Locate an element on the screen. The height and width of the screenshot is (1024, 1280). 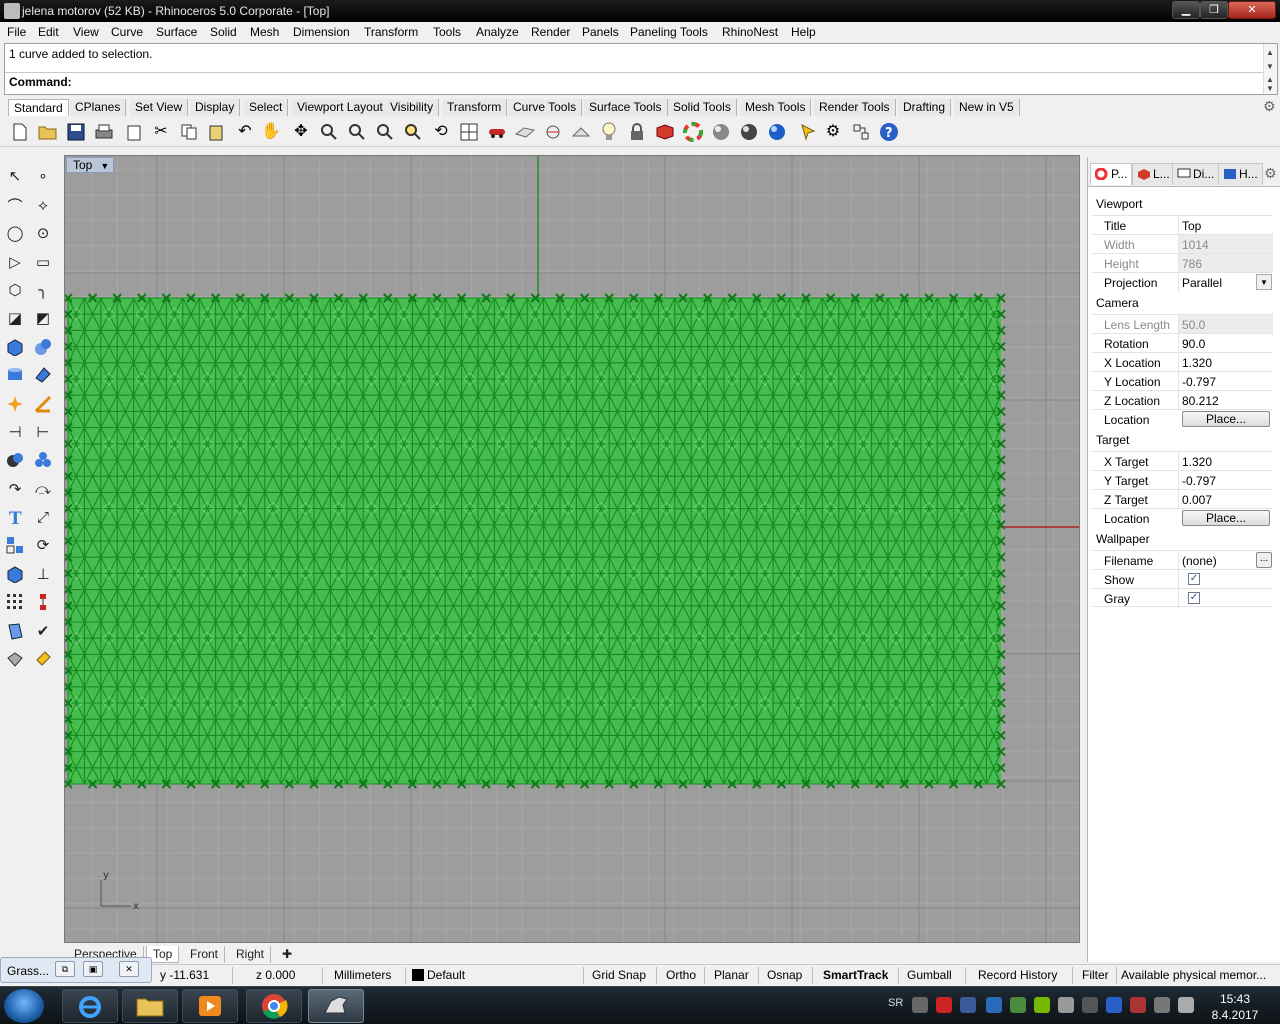
panel-gear-icon: ⚙ is located at coordinates (1270, 173).